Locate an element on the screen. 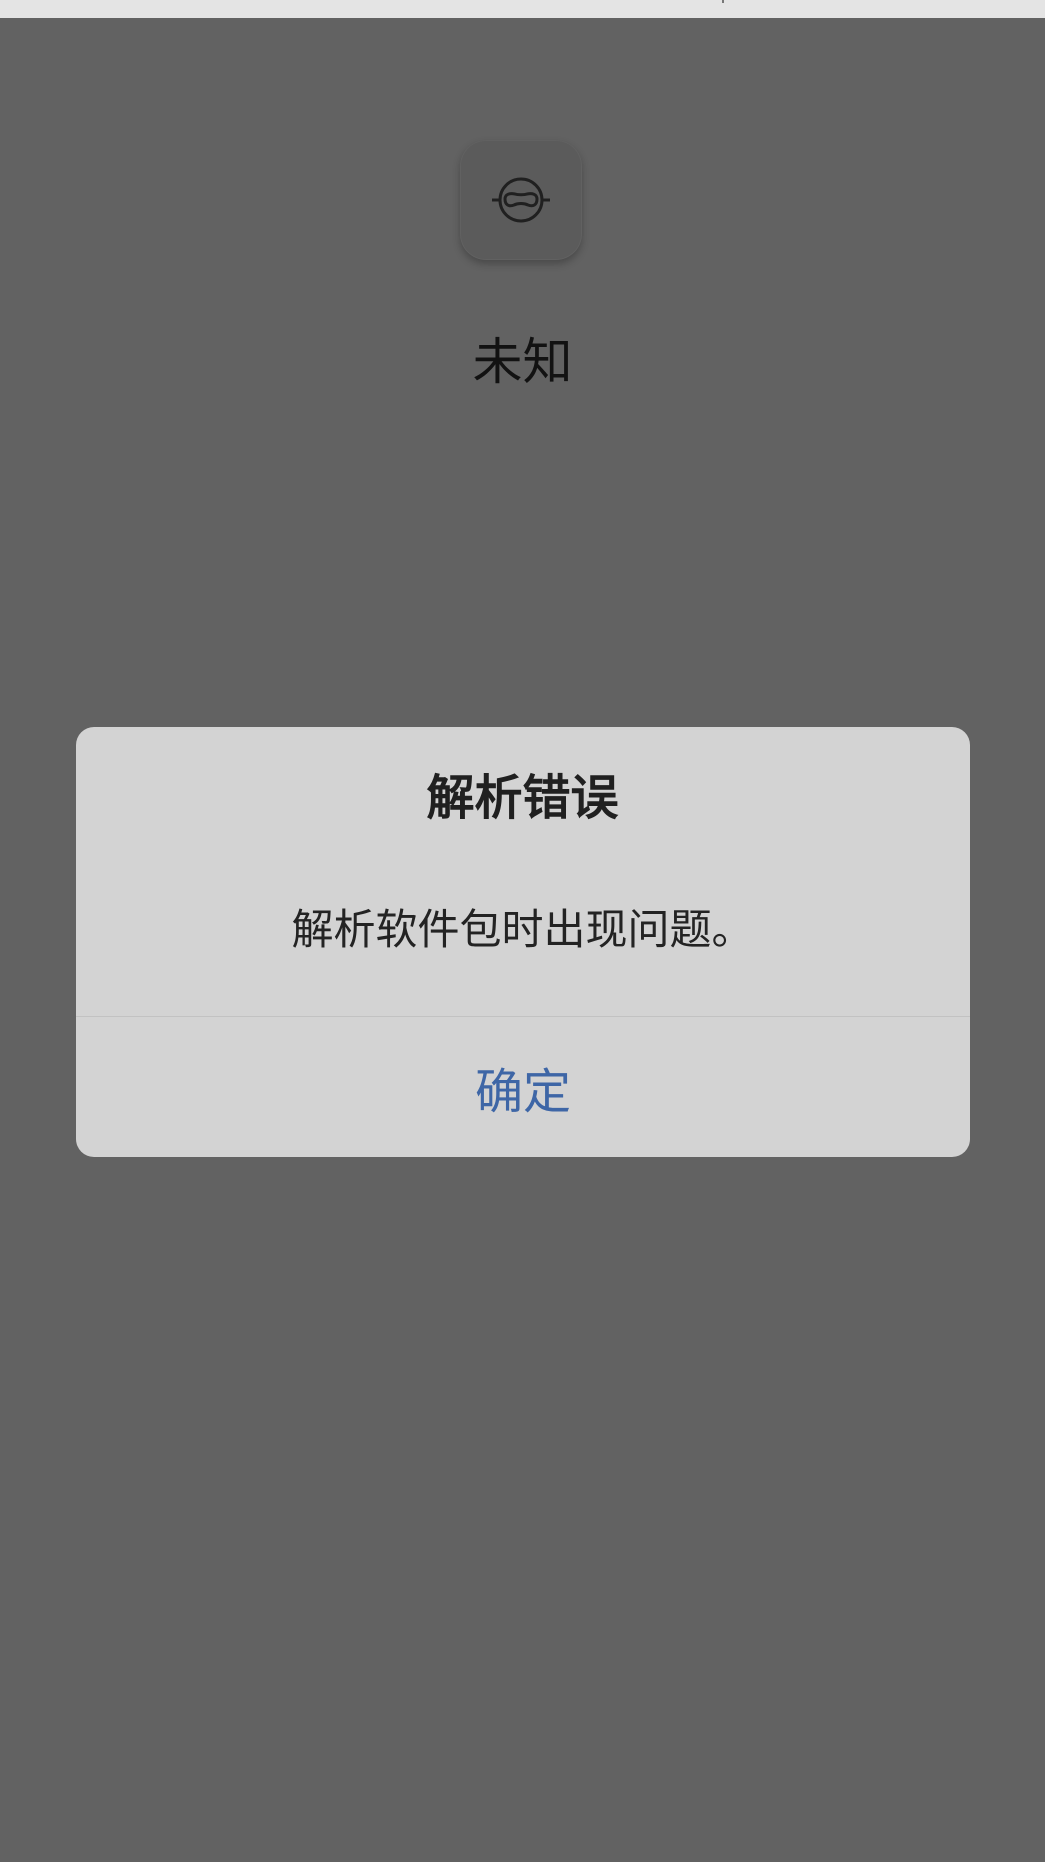  status-bar-mark is located at coordinates (723, 1).